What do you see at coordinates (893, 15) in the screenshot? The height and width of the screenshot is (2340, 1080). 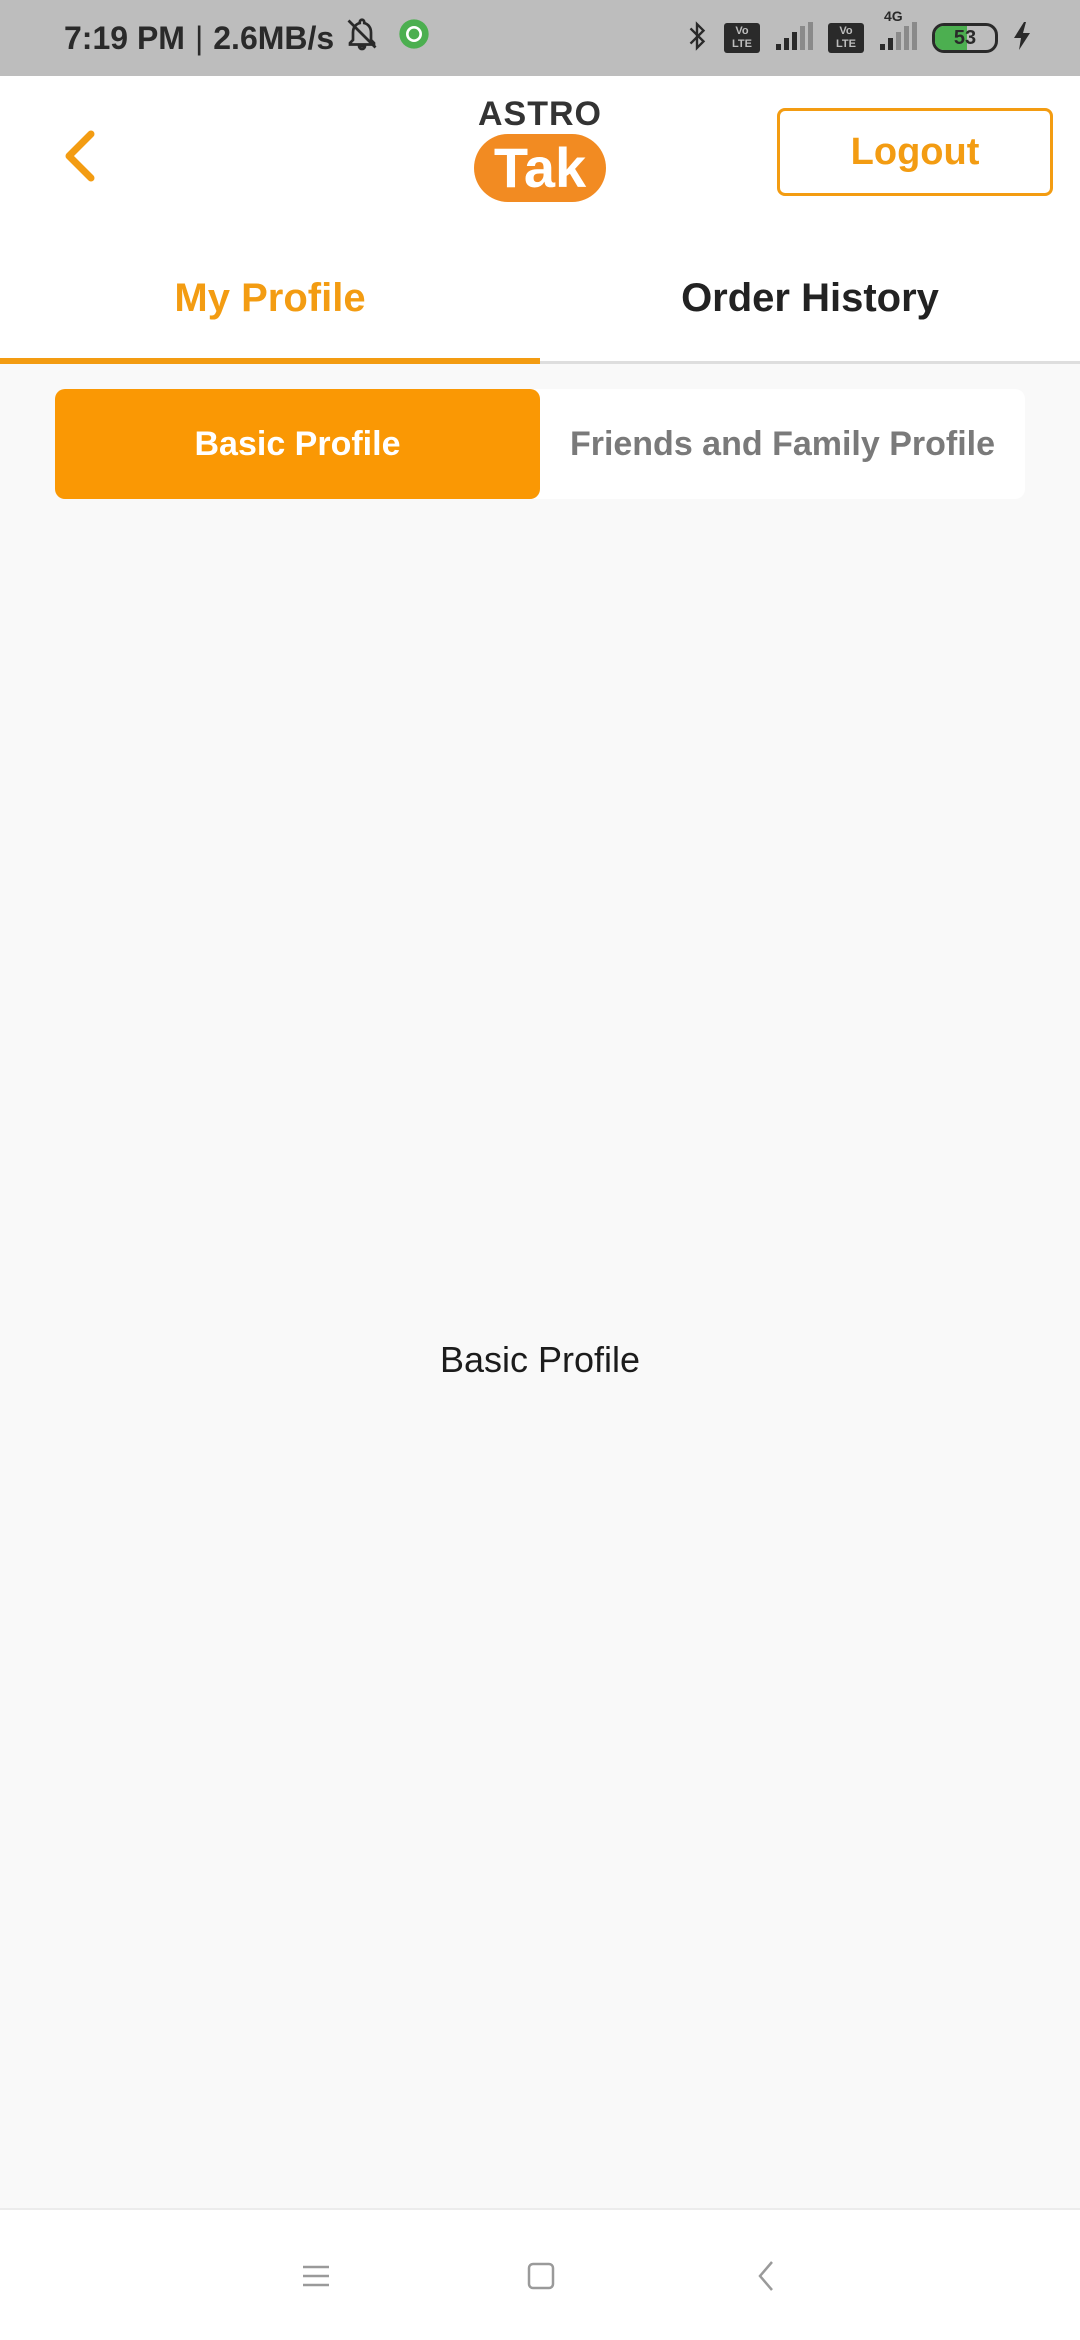 I see `network-type-label: 4G` at bounding box center [893, 15].